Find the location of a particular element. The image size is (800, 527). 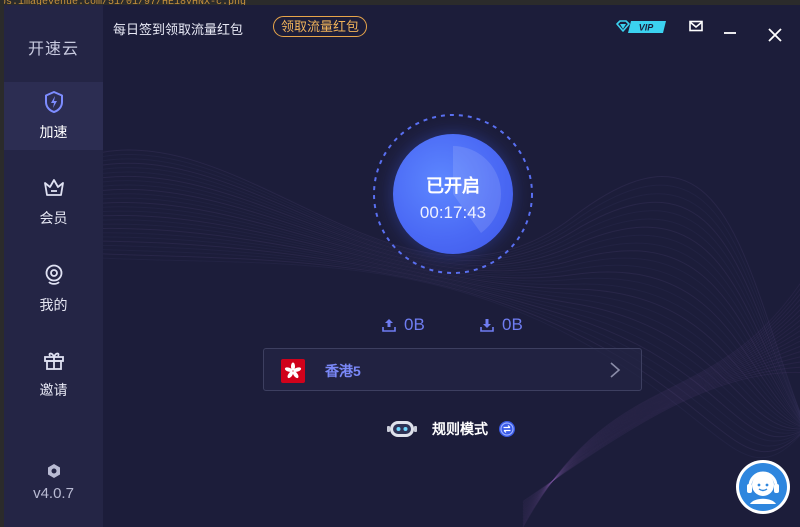

mail-icon is located at coordinates (696, 26).